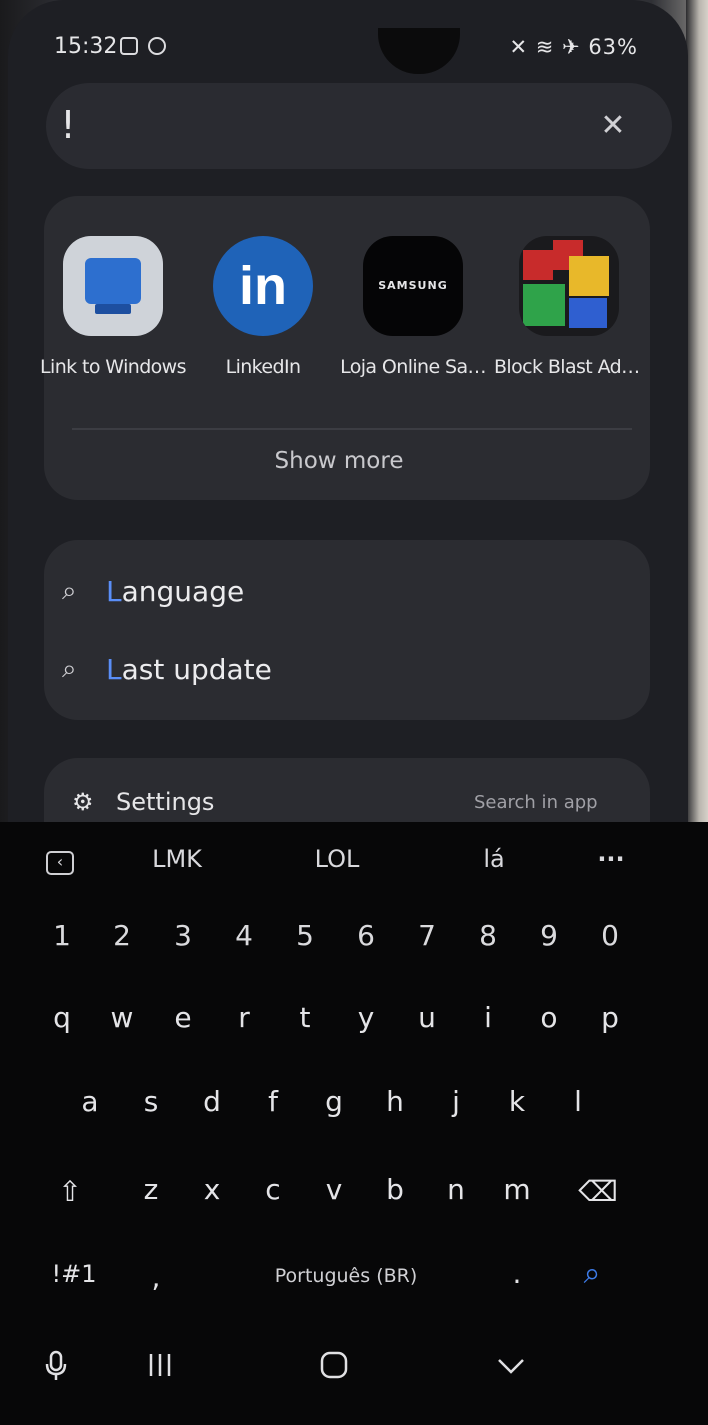 This screenshot has height=1425, width=708. Describe the element at coordinates (610, 1018) in the screenshot. I see `key-p: p` at that location.